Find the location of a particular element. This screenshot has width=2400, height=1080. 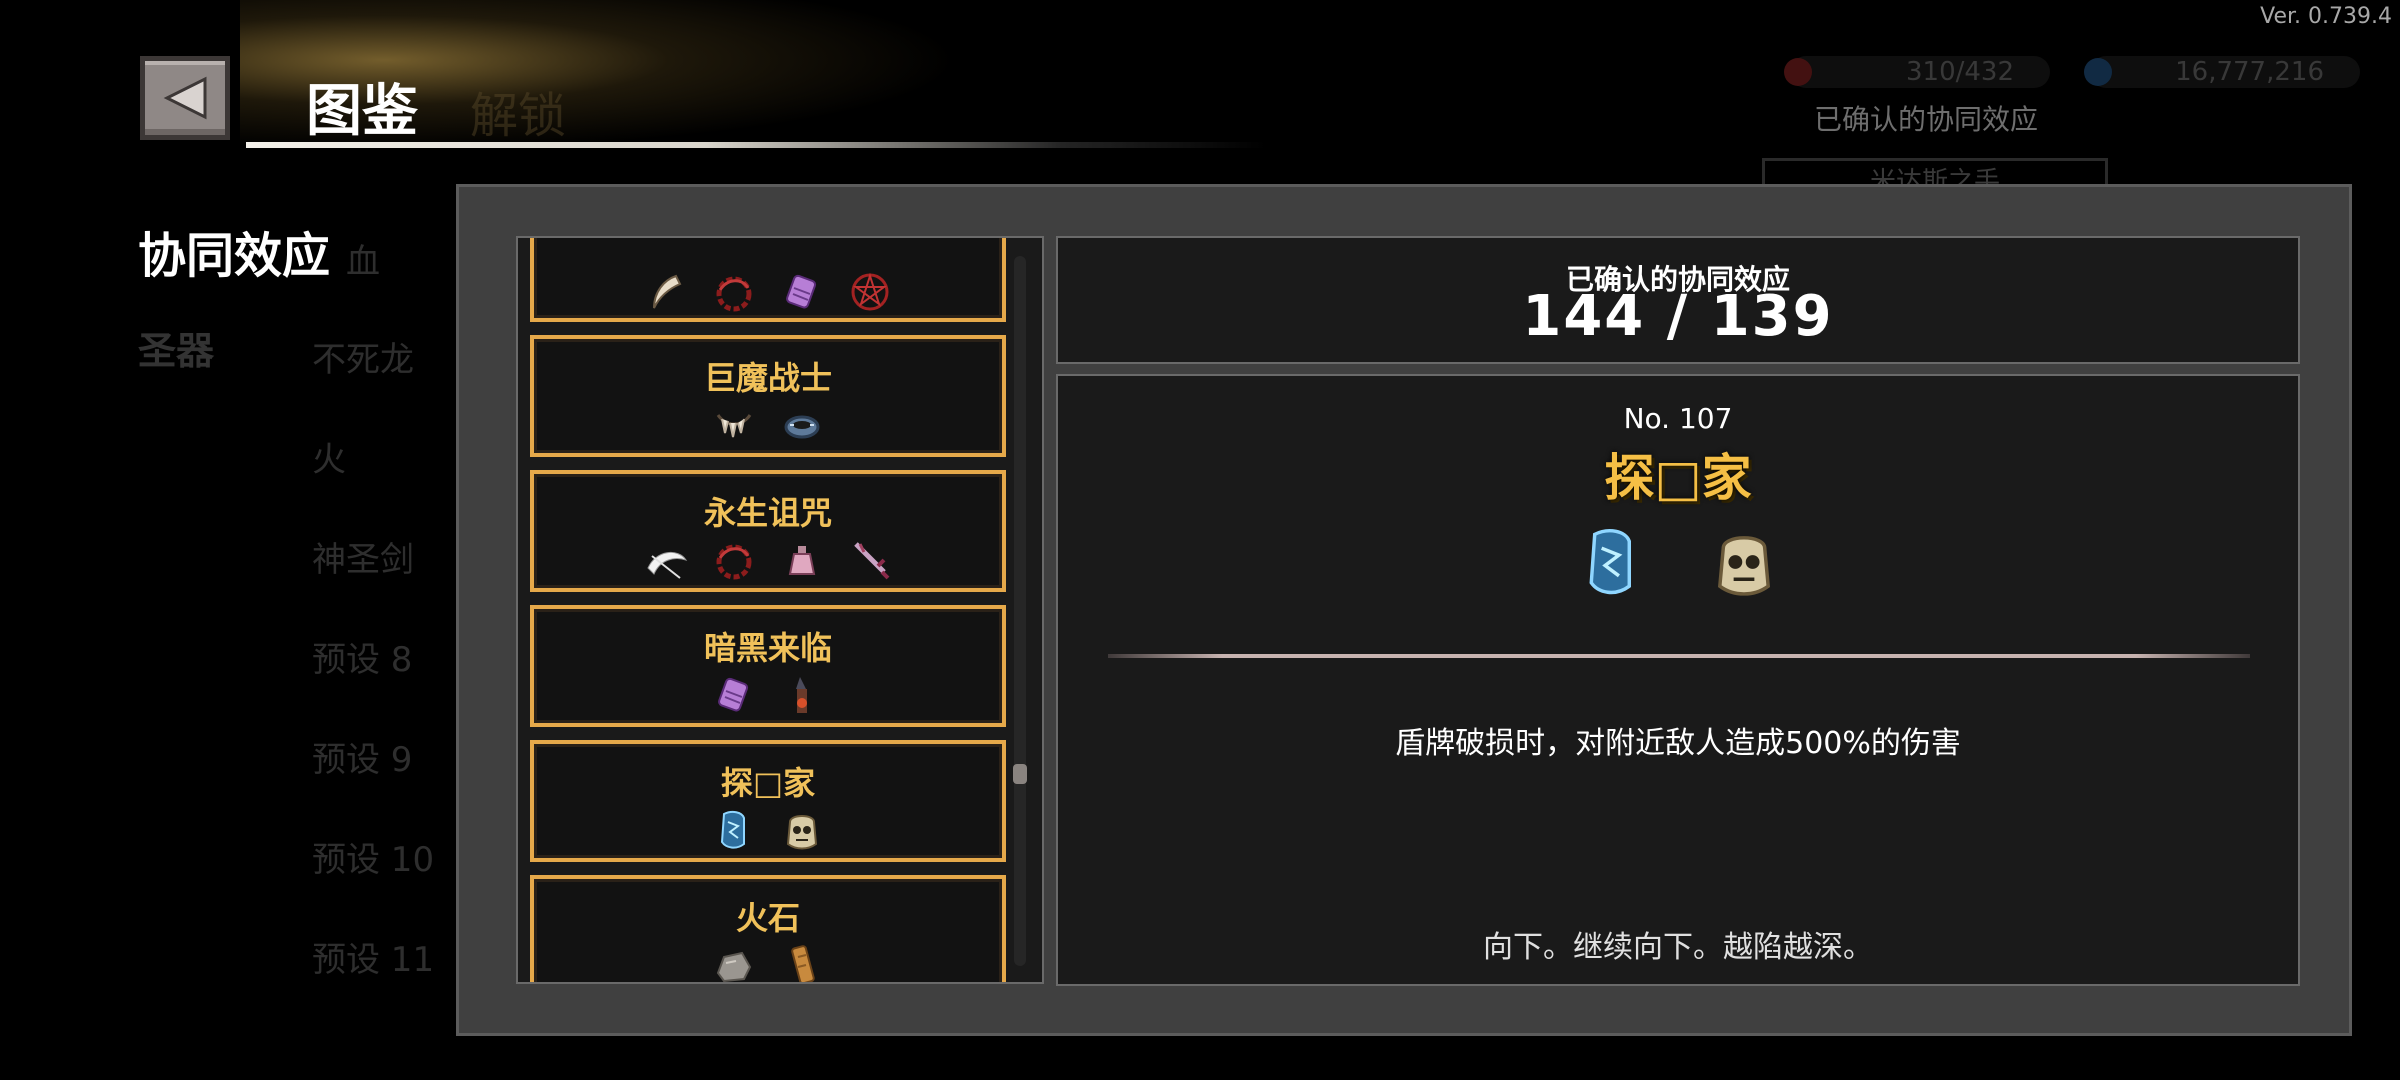

synergy-entry is located at coordinates (768, 280).